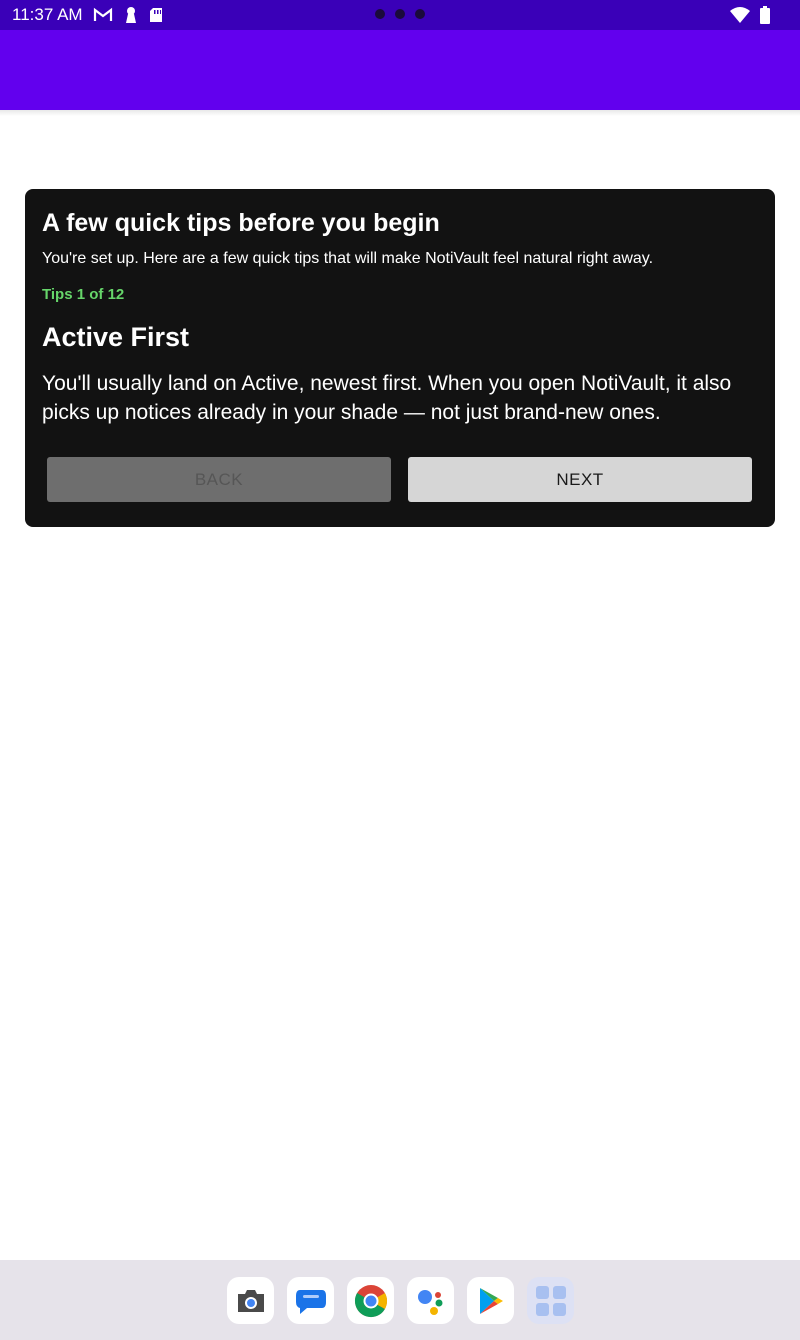 The image size is (800, 1340). Describe the element at coordinates (241, 223) in the screenshot. I see `dialog-title: A few quick tips before you begin` at that location.